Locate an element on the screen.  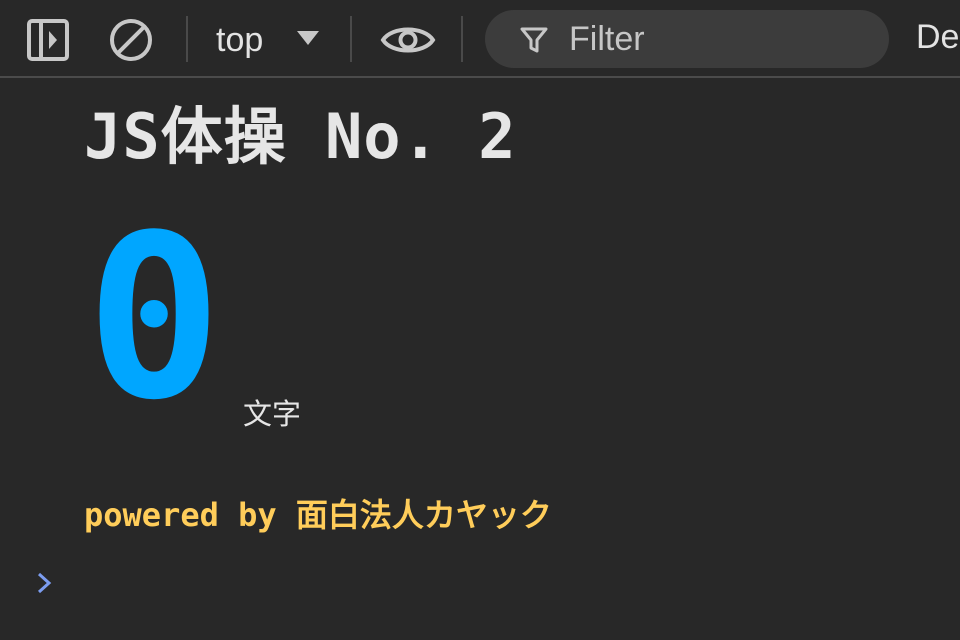
sidebar-toggle-button is located at coordinates (48, 40).